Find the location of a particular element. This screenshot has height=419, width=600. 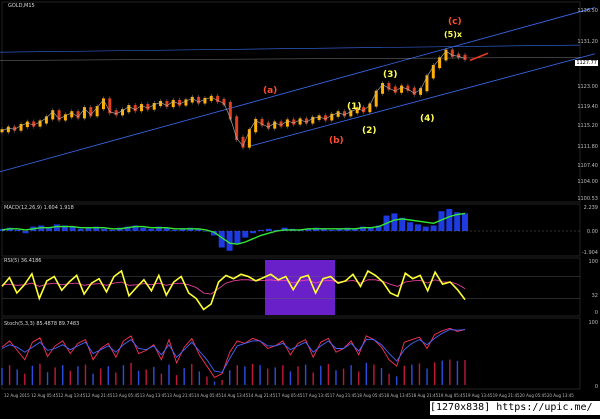

current-price: 1127.77 is located at coordinates (586, 63).